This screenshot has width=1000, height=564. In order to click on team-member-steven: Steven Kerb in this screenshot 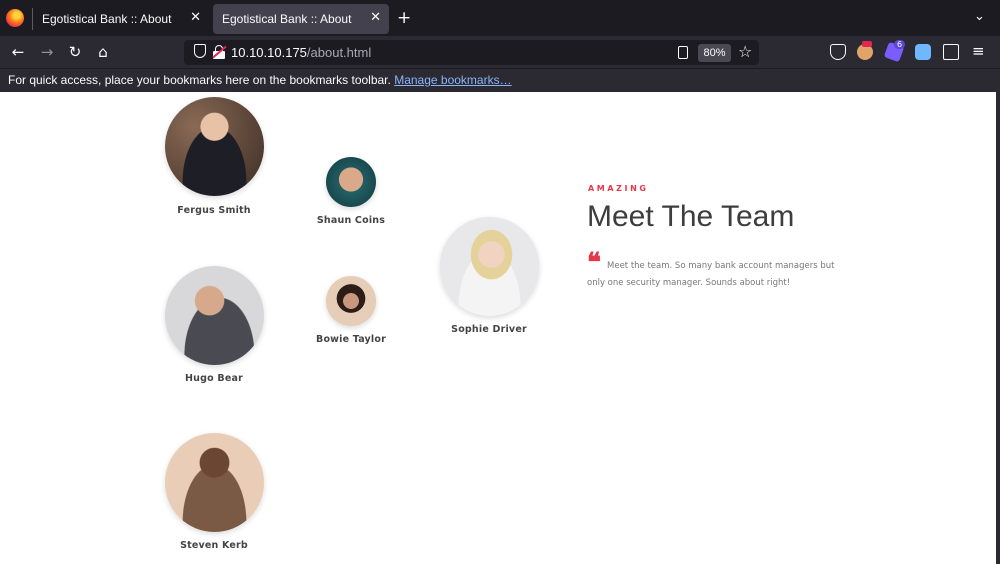, I will do `click(214, 492)`.